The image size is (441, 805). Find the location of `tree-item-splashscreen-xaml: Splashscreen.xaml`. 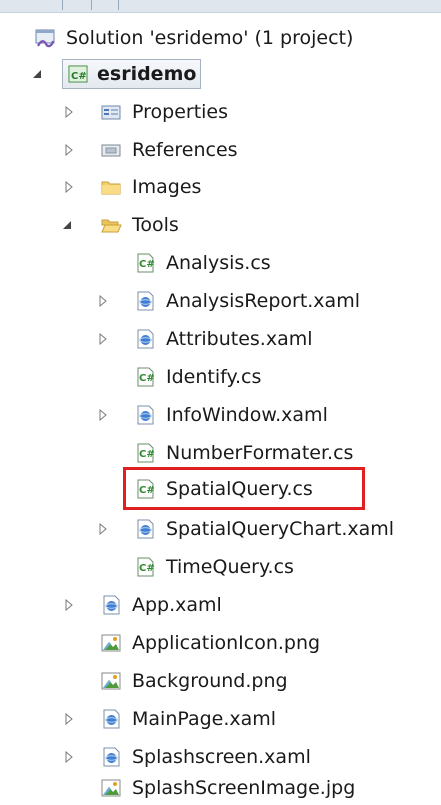

tree-item-splashscreen-xaml: Splashscreen.xaml is located at coordinates (205, 757).